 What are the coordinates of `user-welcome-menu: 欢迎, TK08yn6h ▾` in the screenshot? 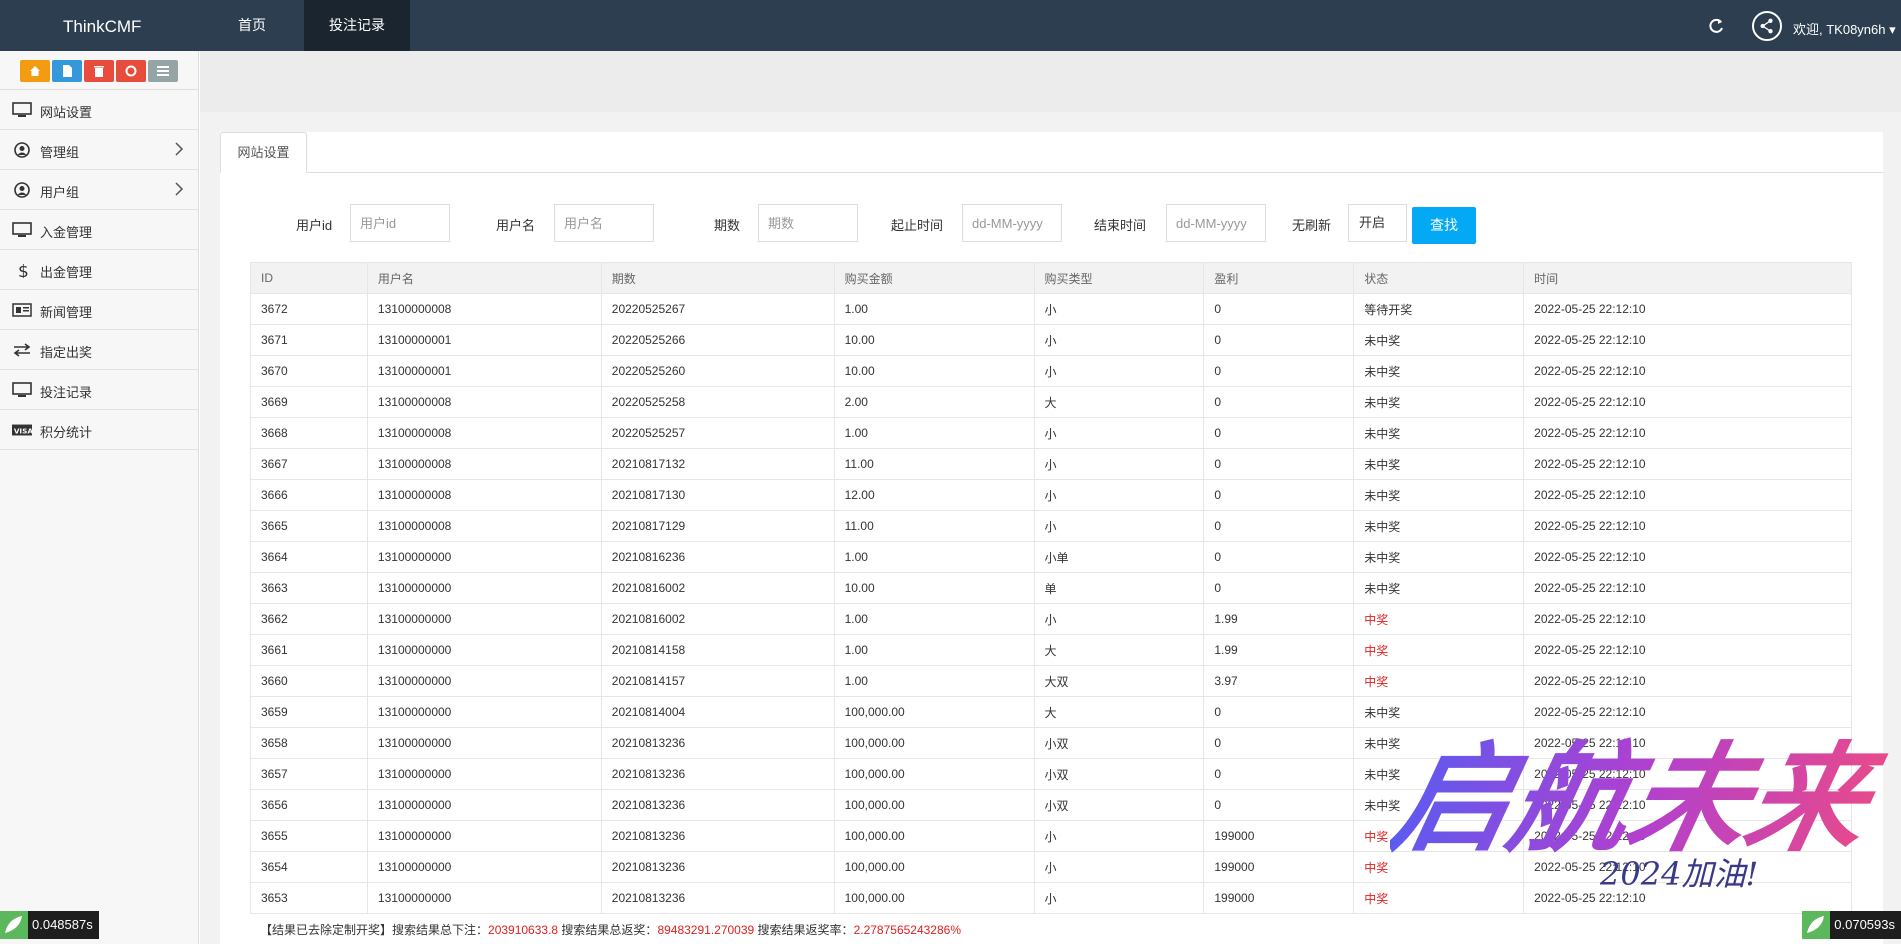 It's located at (1844, 28).